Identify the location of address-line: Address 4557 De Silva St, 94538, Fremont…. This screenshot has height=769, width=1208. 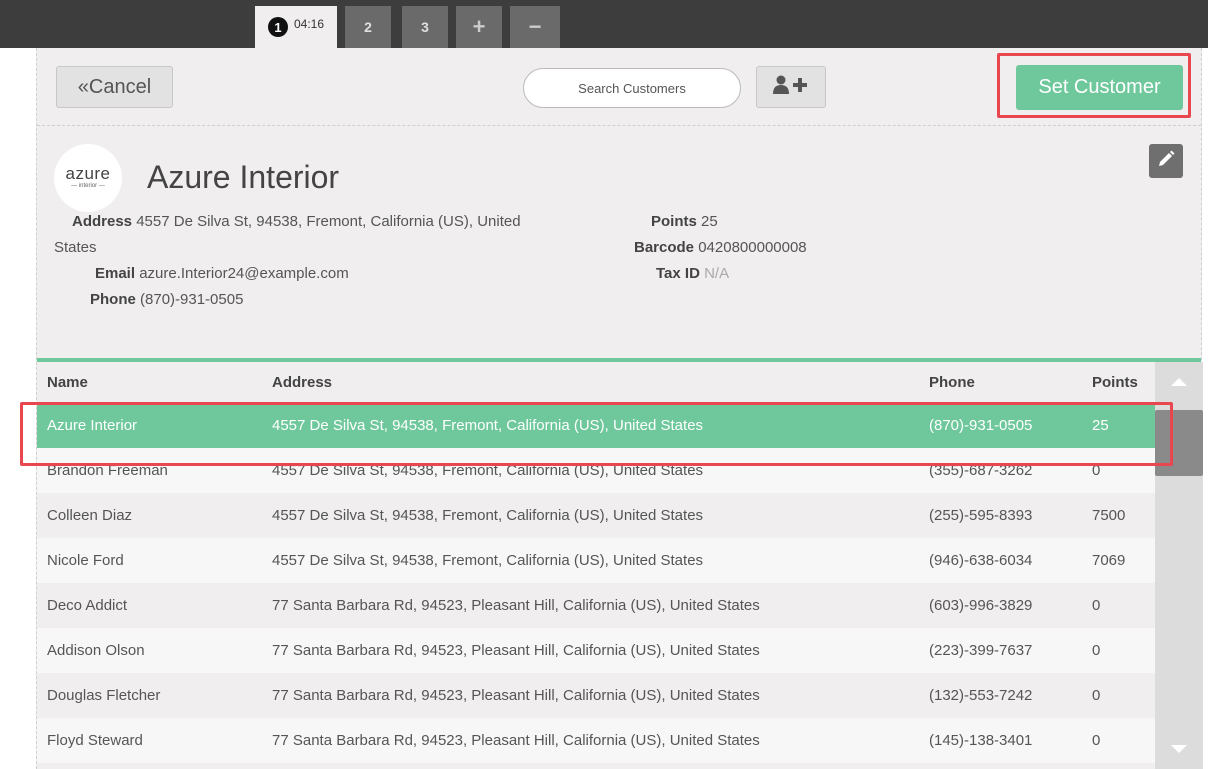
(296, 222).